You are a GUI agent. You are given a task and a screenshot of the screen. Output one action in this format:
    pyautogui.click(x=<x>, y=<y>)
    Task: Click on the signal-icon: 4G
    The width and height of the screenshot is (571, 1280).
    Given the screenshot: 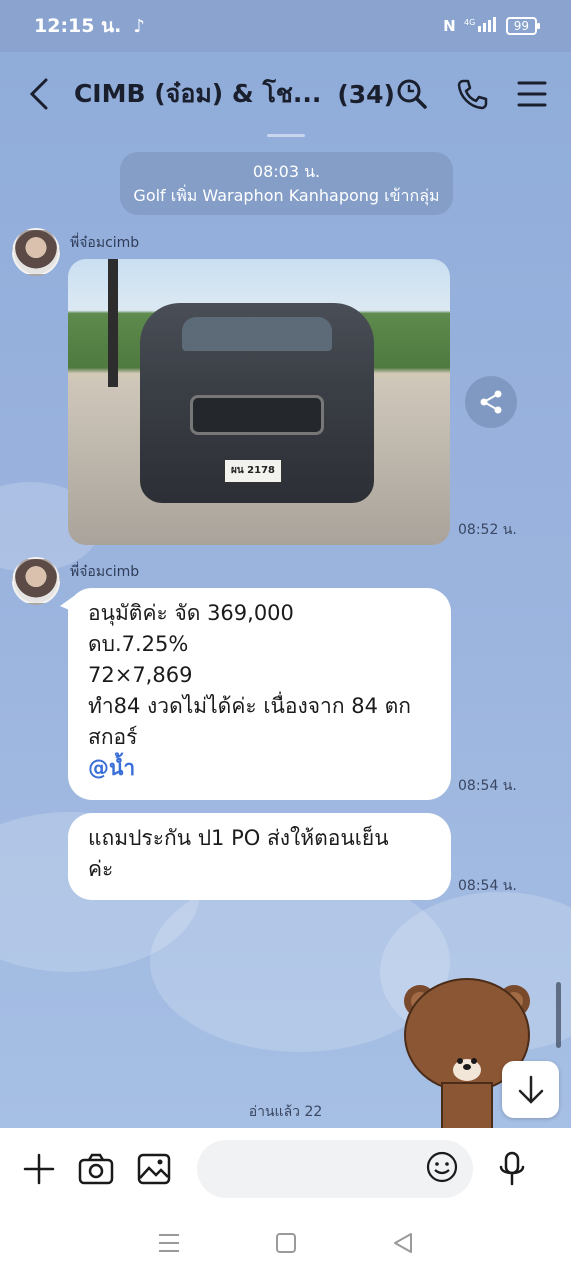 What is the action you would take?
    pyautogui.click(x=481, y=26)
    